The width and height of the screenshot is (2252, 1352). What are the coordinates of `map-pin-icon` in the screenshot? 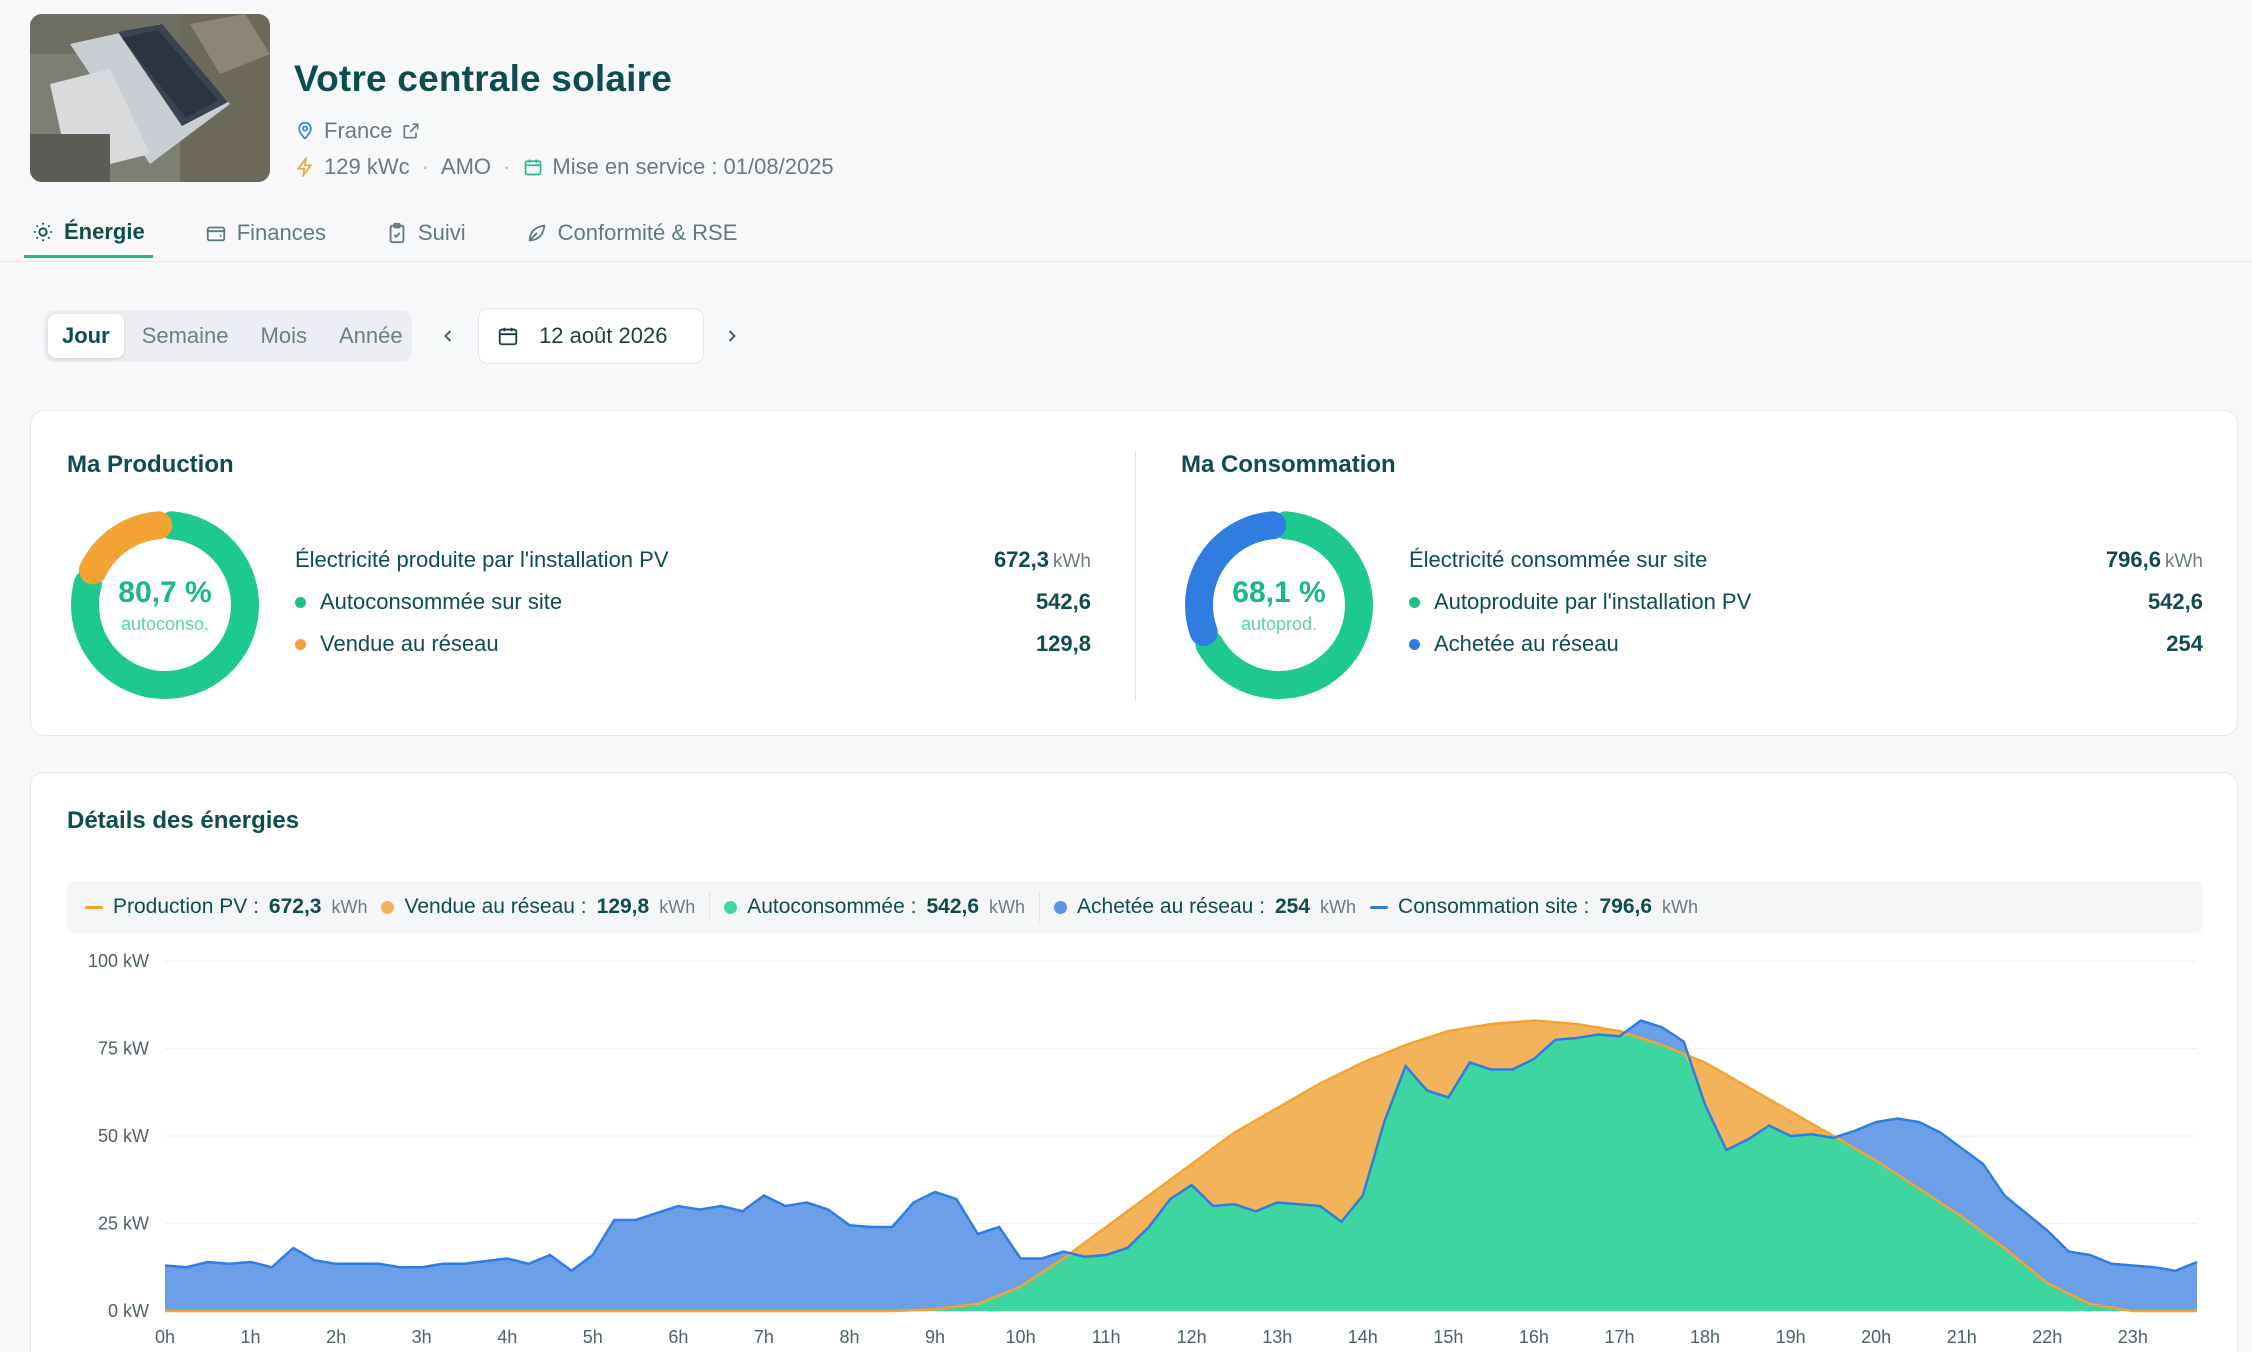 It's located at (305, 131).